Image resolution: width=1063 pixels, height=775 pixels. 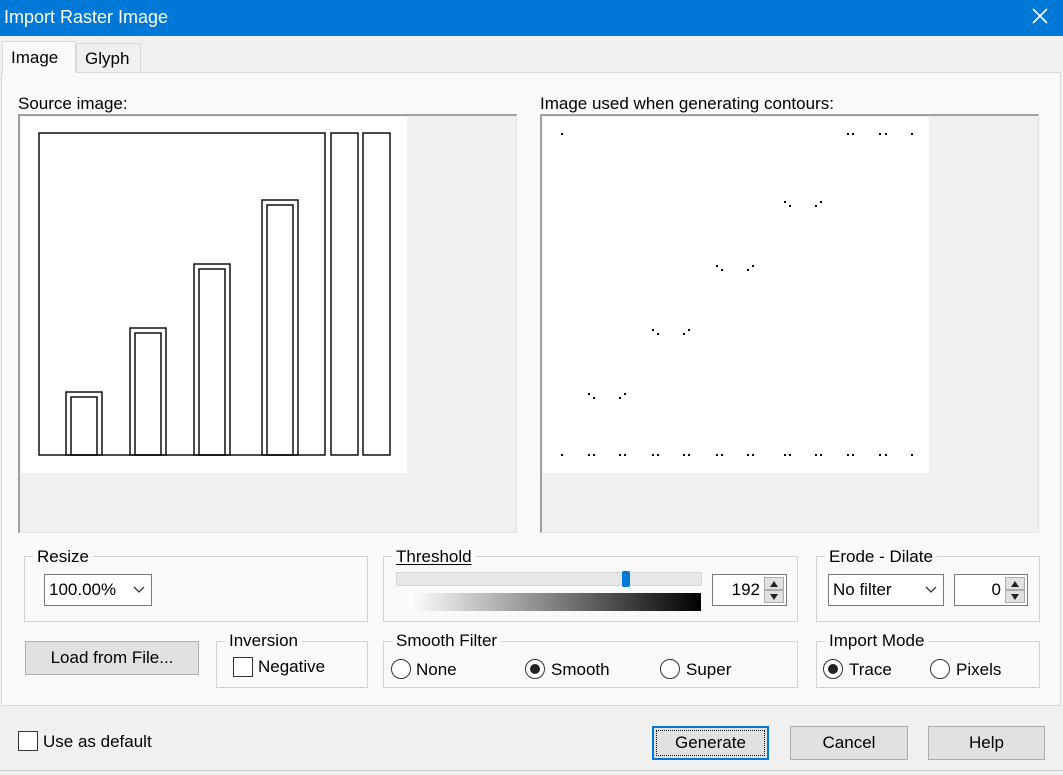 What do you see at coordinates (531, 770) in the screenshot?
I see `bottom-separator` at bounding box center [531, 770].